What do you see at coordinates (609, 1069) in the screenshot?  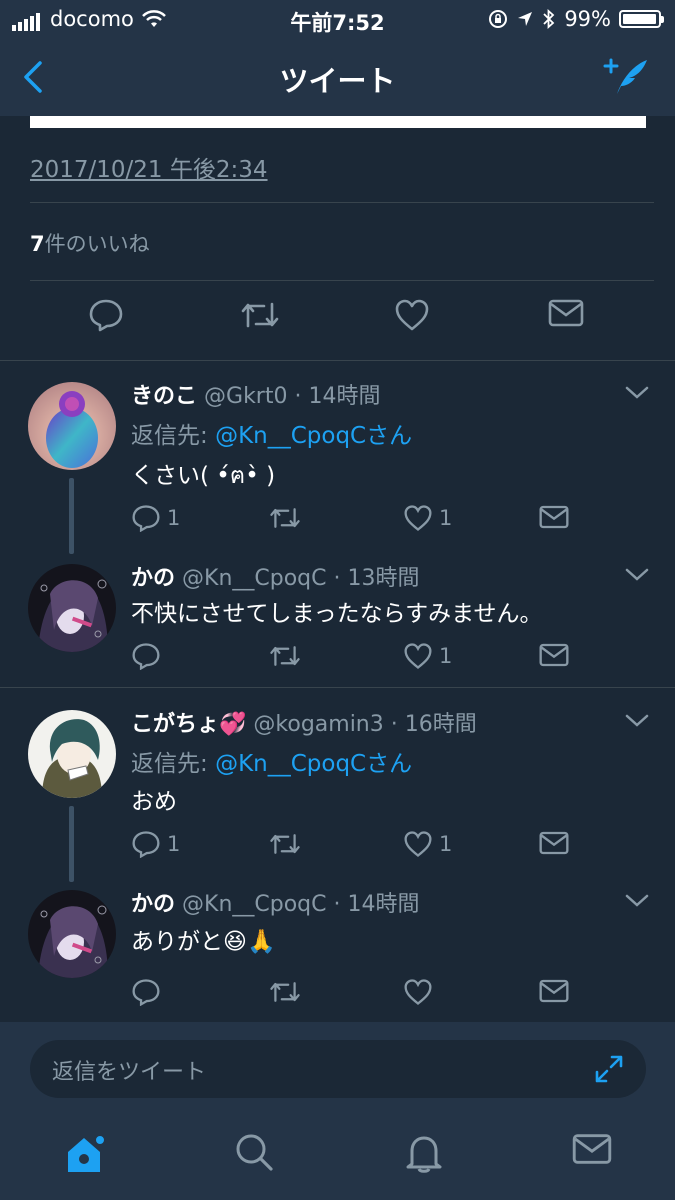 I see `expand-icon` at bounding box center [609, 1069].